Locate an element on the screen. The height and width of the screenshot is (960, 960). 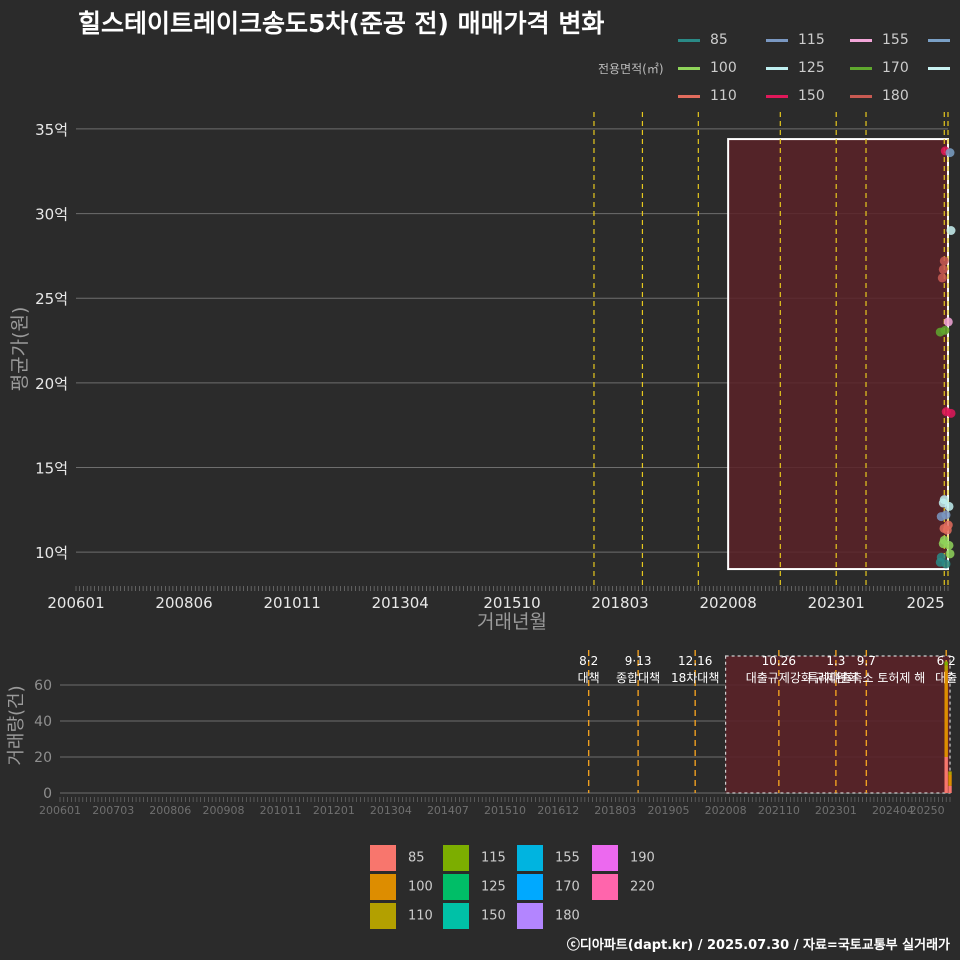
x-tick-label: 201201 is located at coordinates (334, 810).